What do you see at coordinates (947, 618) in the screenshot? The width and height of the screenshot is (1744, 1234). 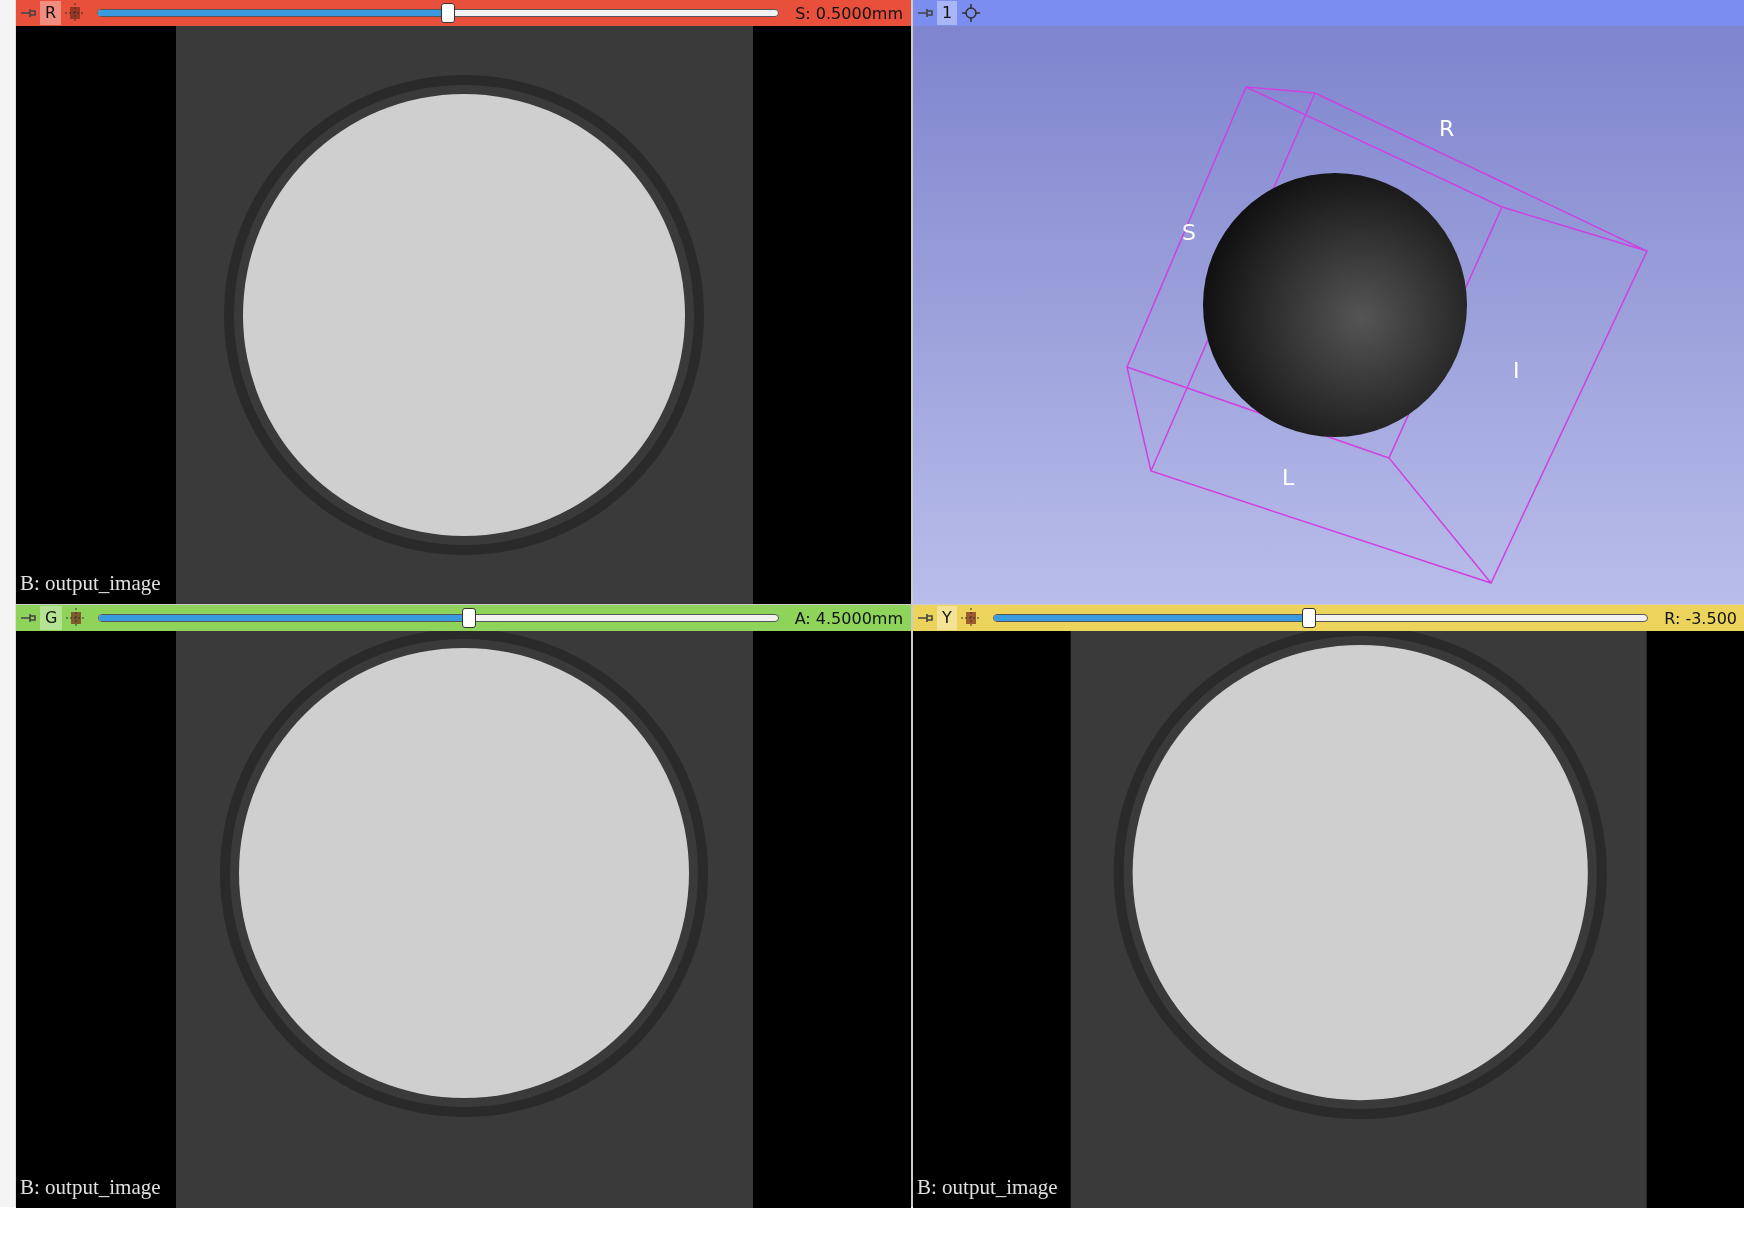 I see `view-label: Y` at bounding box center [947, 618].